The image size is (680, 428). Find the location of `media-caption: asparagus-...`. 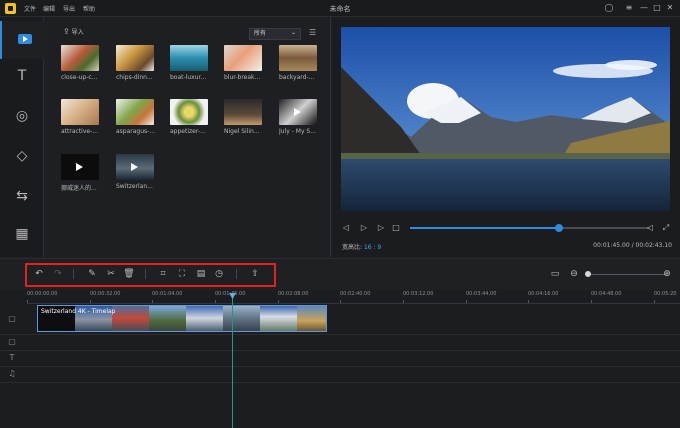

media-caption: asparagus-... is located at coordinates (136, 131).